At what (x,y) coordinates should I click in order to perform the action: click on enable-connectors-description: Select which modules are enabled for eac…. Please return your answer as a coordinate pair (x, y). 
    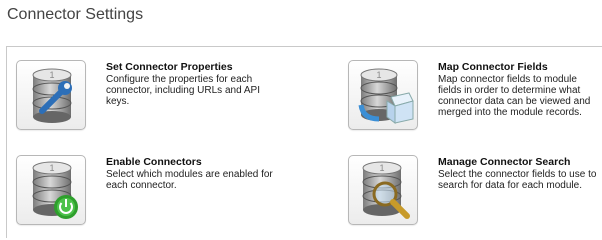
    Looking at the image, I should click on (189, 180).